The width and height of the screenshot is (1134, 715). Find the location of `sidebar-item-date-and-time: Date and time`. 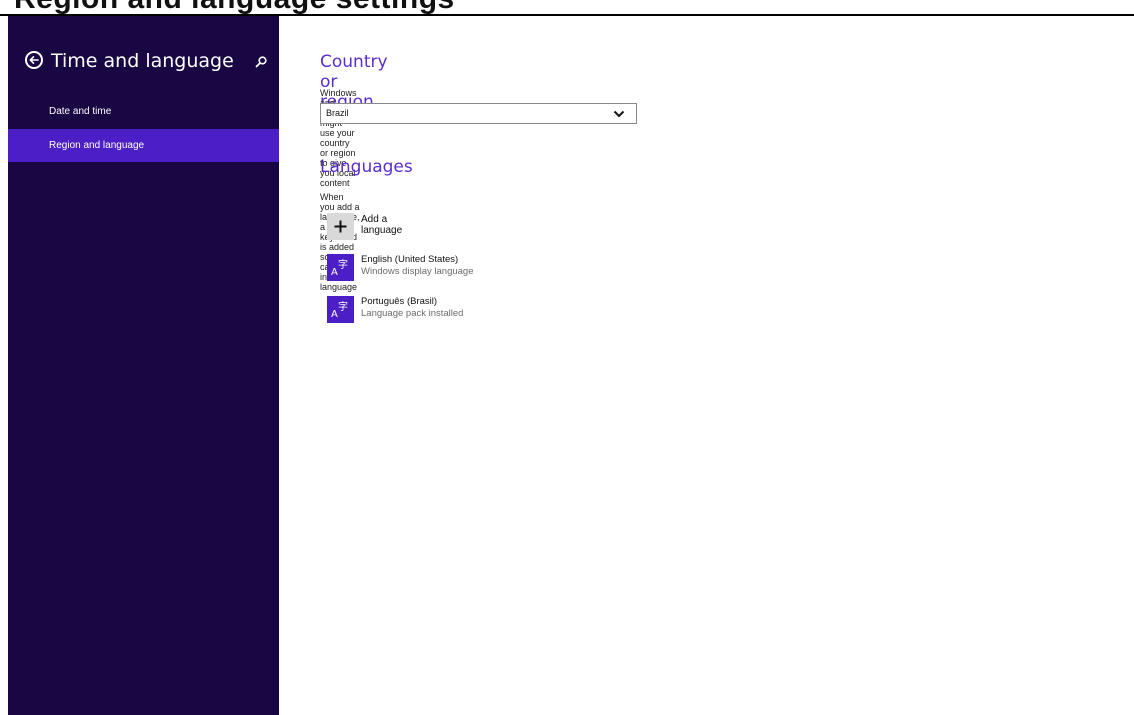

sidebar-item-date-and-time: Date and time is located at coordinates (143, 111).